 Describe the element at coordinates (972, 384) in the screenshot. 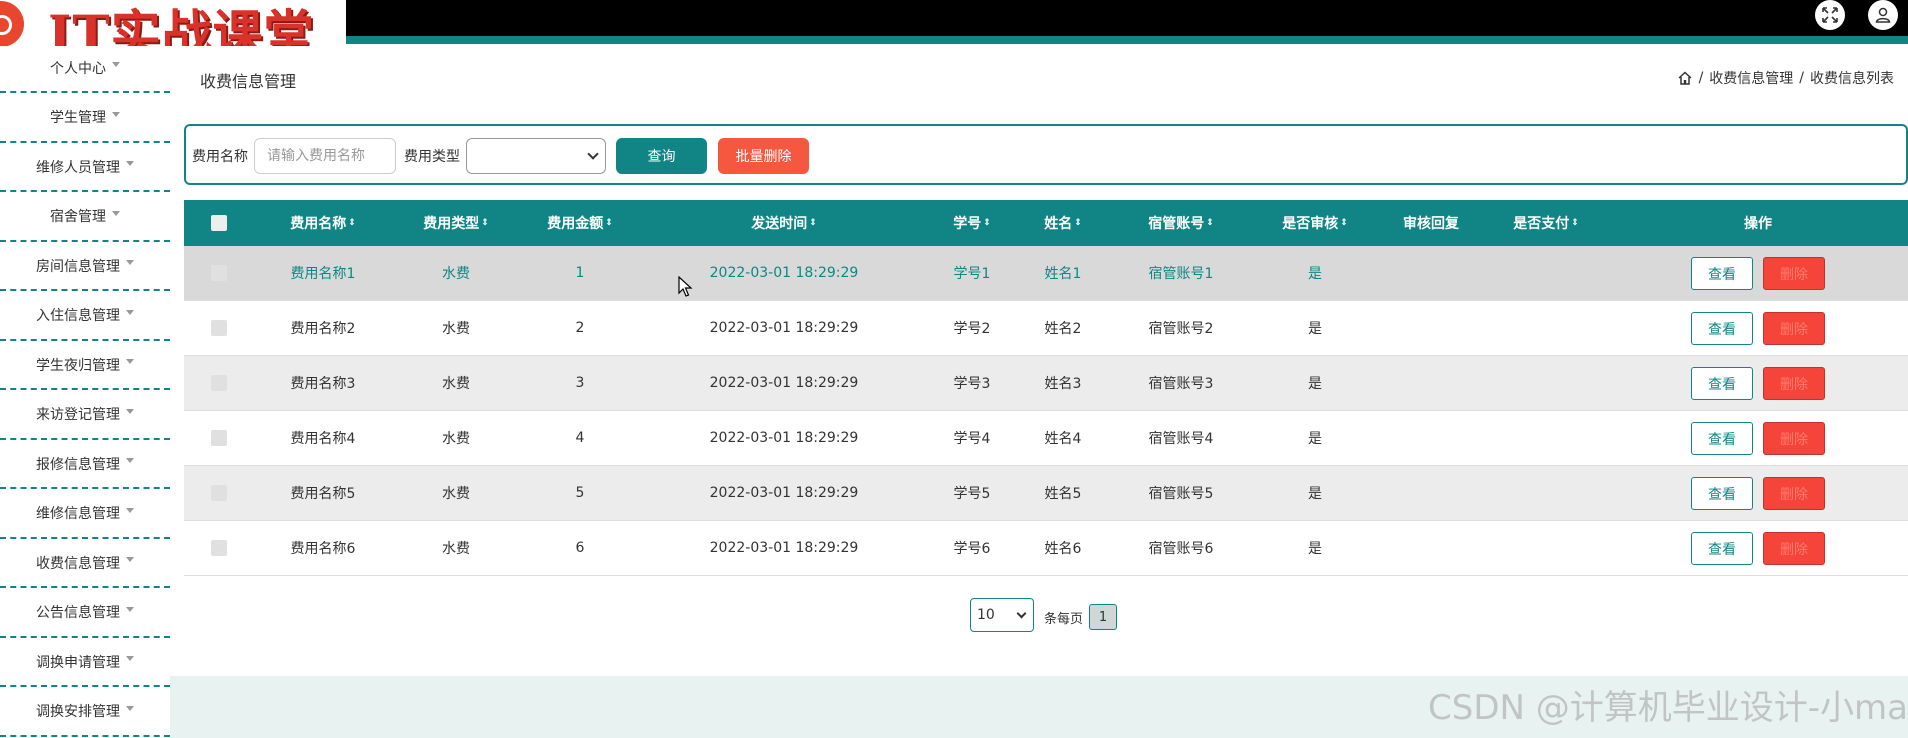

I see `table-cell: 学号3` at that location.